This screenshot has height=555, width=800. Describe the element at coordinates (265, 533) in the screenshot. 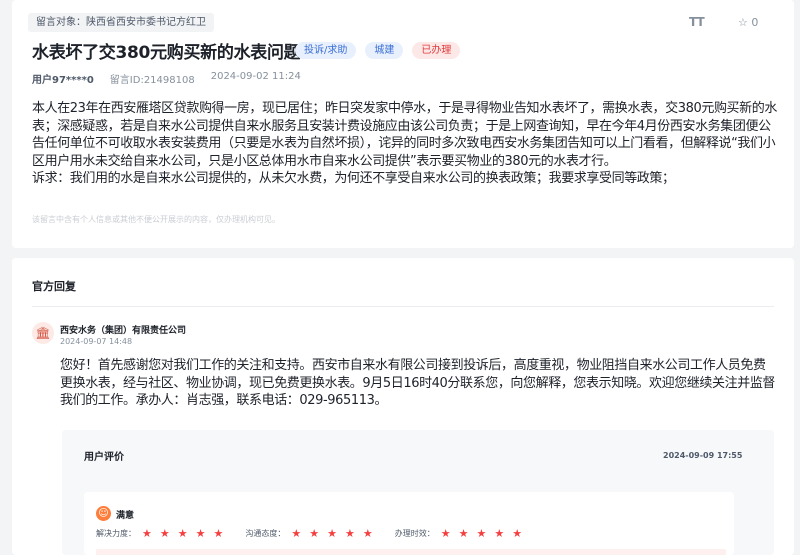

I see `rating-label: 沟通态度：` at that location.